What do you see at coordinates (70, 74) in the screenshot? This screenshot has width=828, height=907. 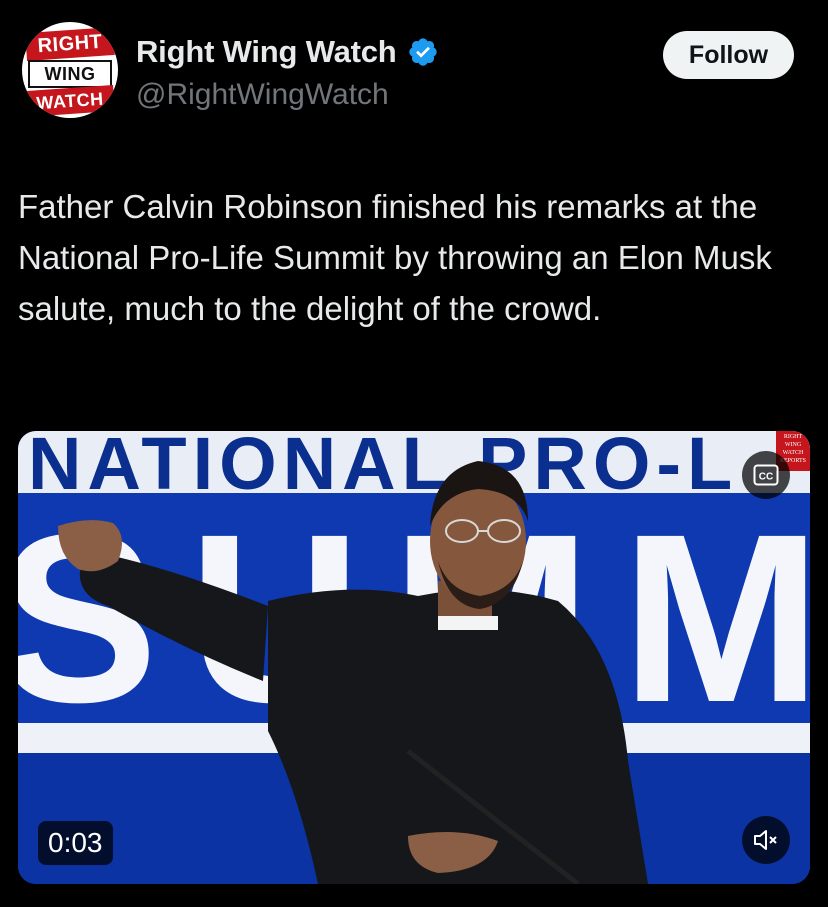 I see `avatar-logo-wing: WING` at bounding box center [70, 74].